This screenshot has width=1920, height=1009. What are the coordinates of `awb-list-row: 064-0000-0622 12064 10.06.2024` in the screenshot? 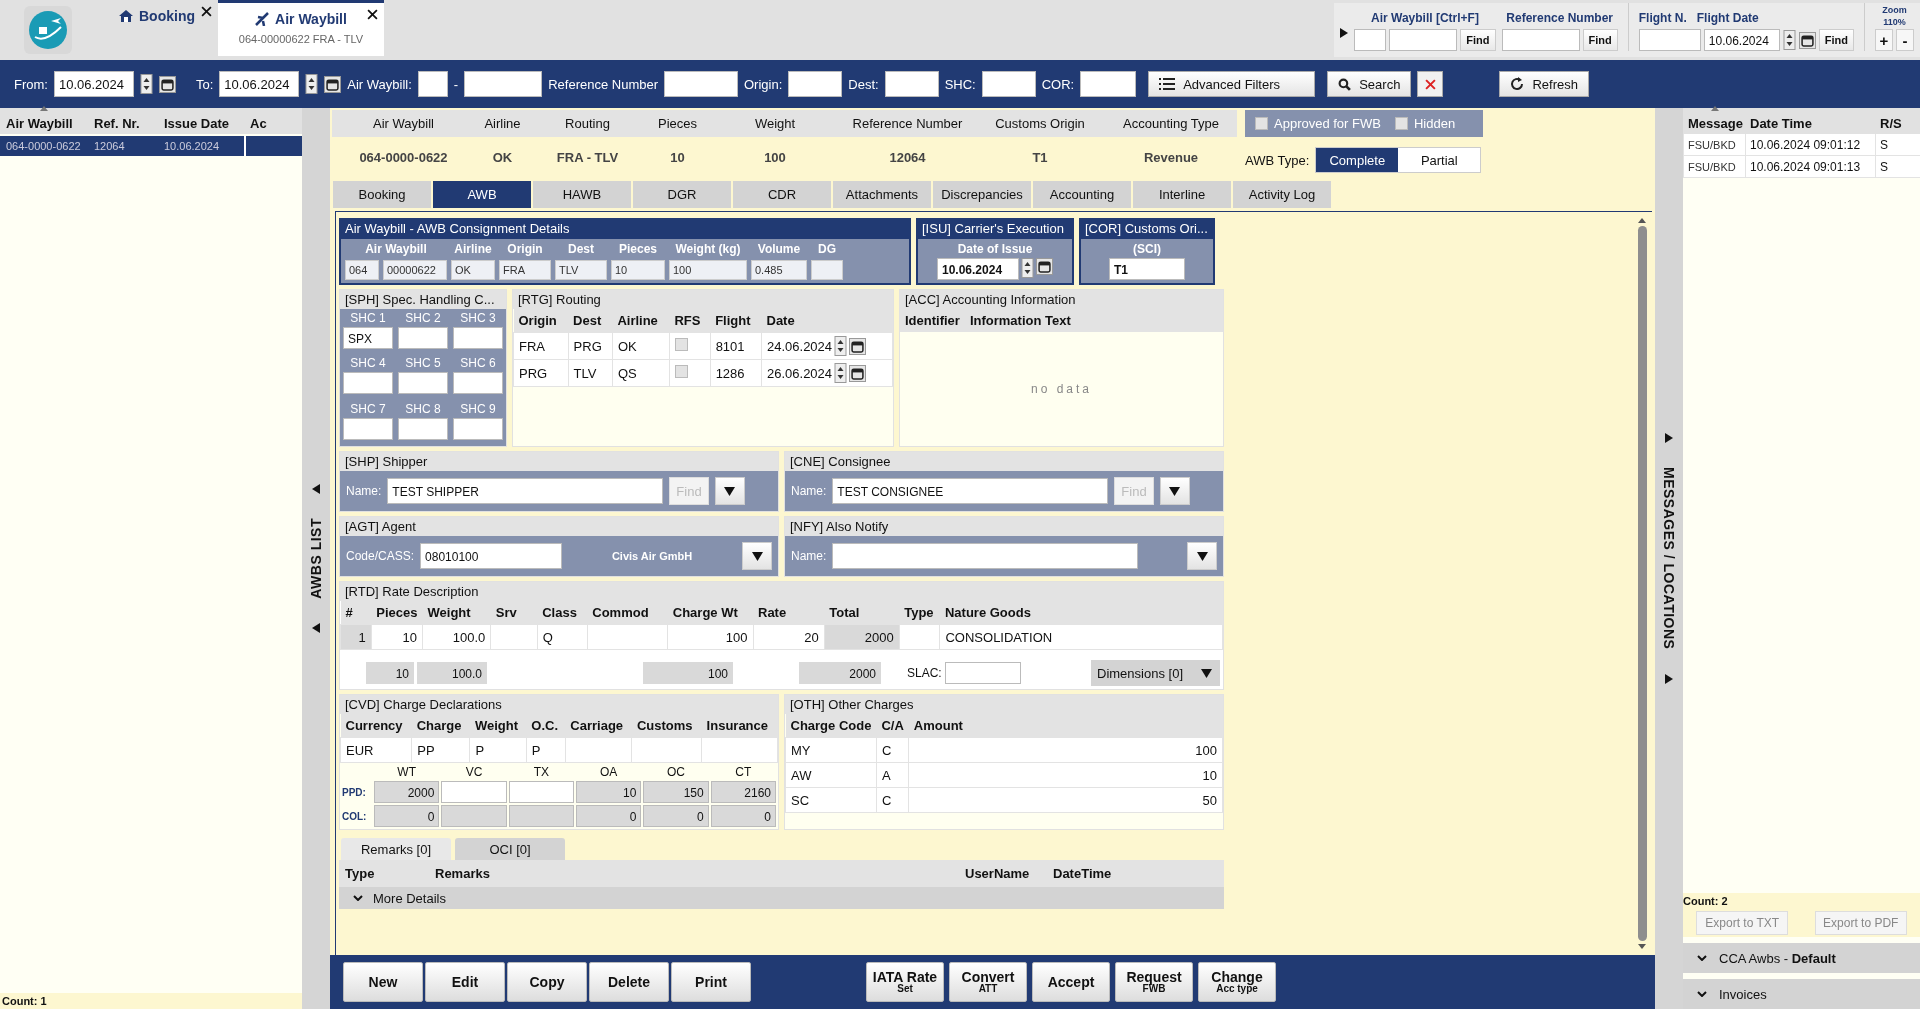 It's located at (151, 146).